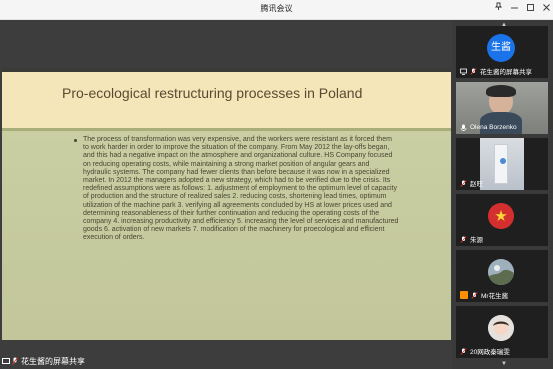  Describe the element at coordinates (514, 9) in the screenshot. I see `minimize-icon` at that location.